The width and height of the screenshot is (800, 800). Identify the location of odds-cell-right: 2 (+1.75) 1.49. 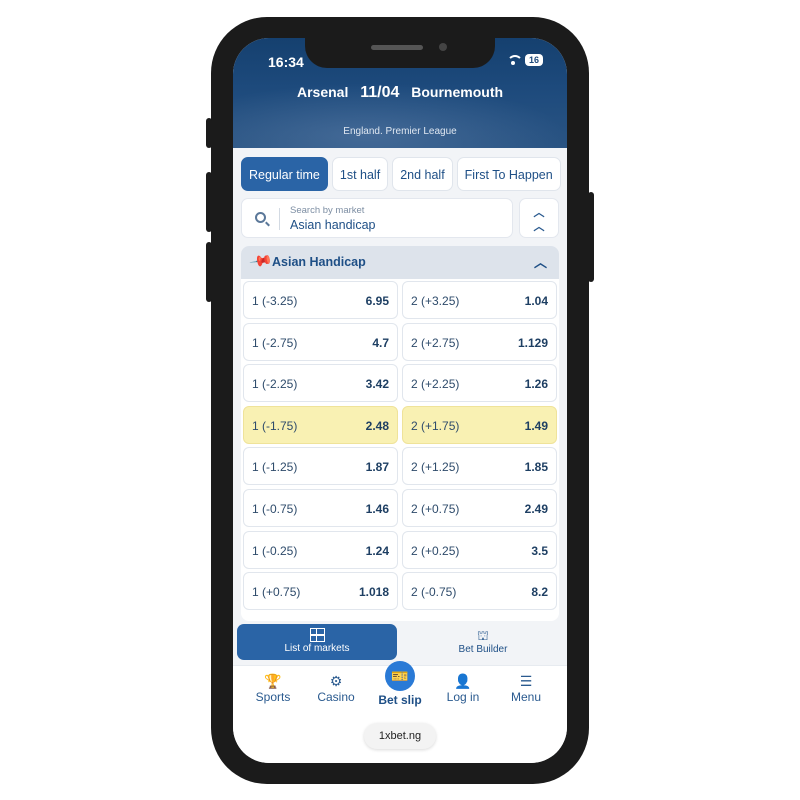
(479, 424).